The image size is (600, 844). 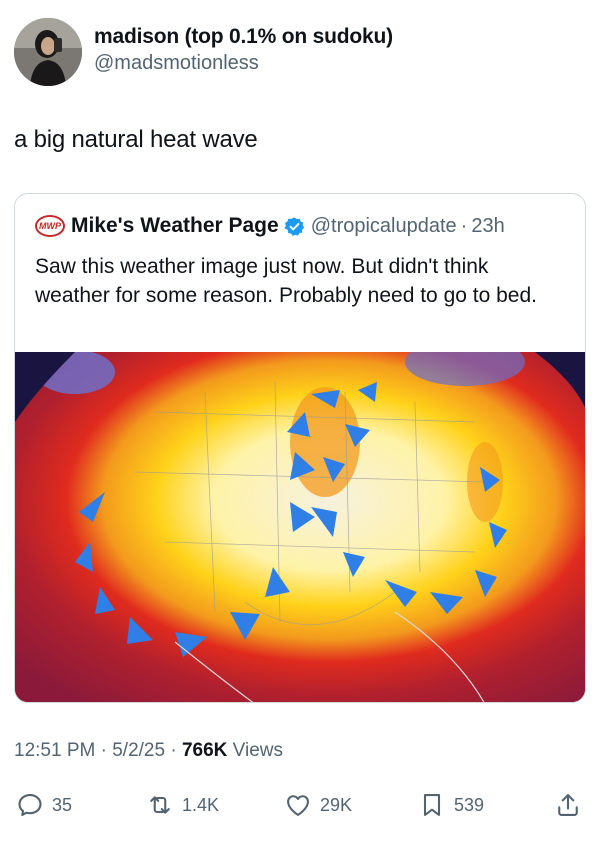 I want to click on share-icon, so click(x=568, y=805).